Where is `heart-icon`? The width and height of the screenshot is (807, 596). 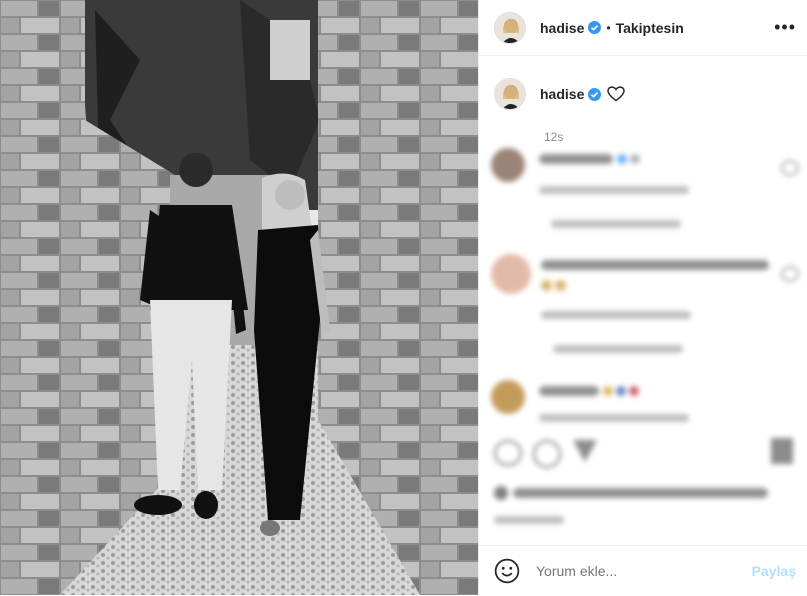 heart-icon is located at coordinates (616, 94).